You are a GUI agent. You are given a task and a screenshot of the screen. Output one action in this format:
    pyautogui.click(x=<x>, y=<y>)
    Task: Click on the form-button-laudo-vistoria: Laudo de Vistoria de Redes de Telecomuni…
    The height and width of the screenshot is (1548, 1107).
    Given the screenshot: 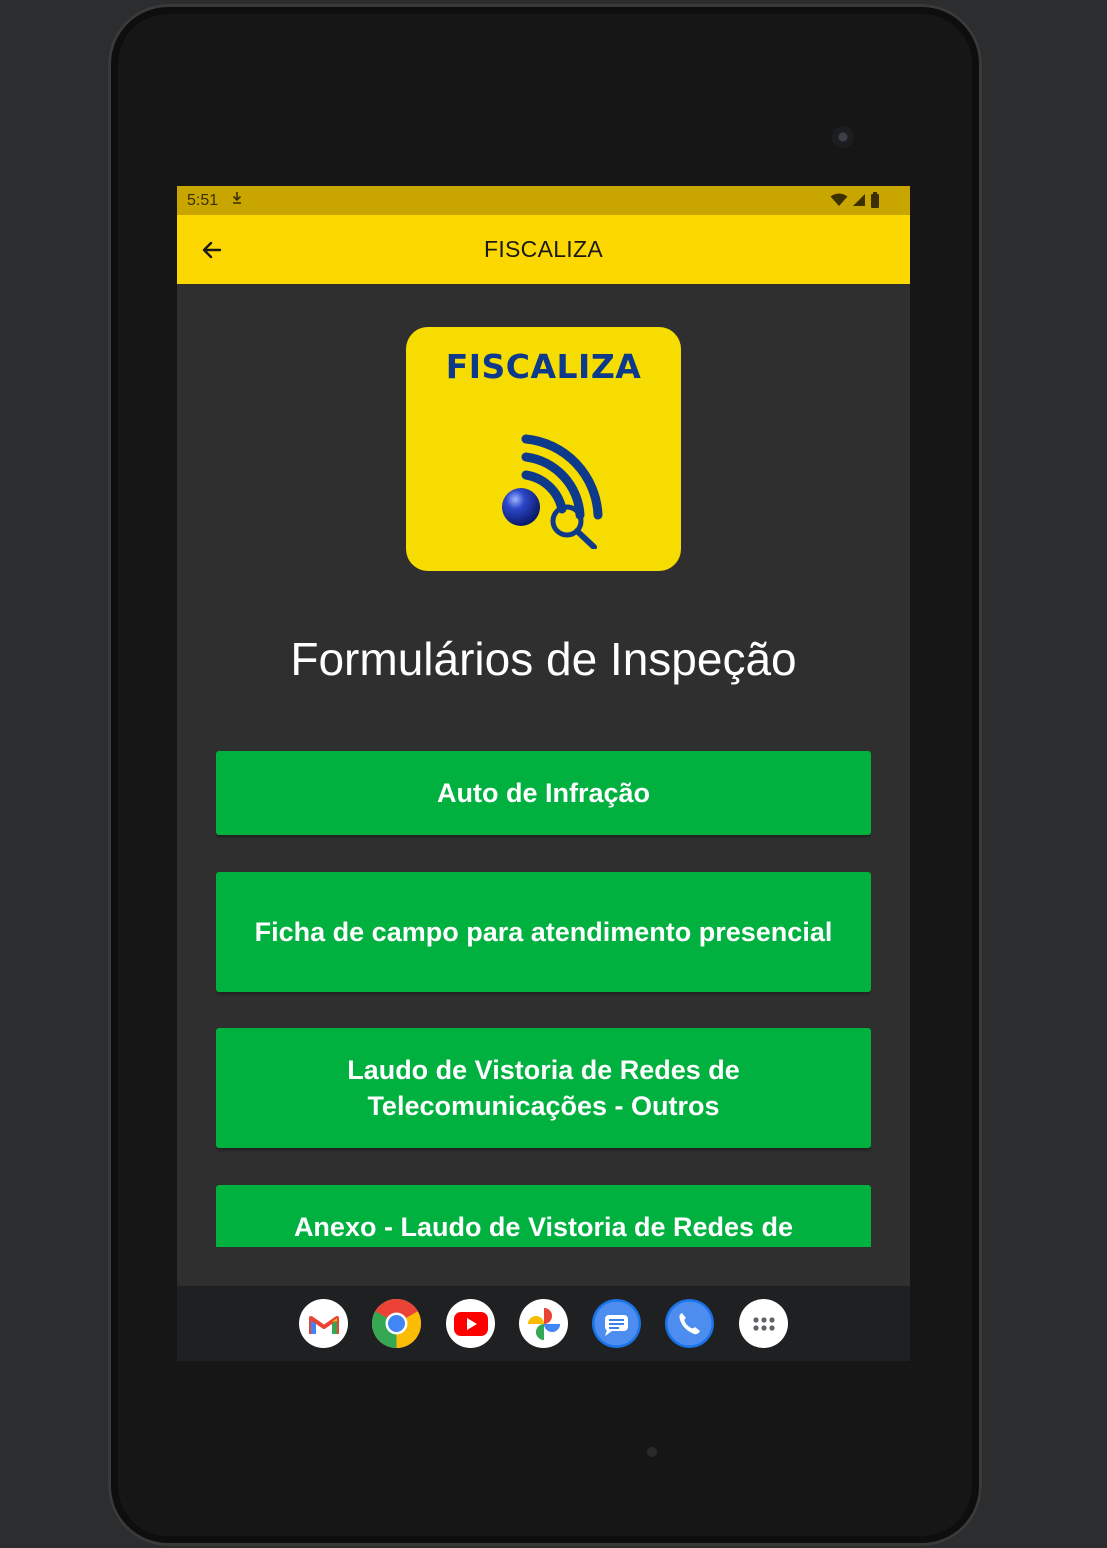 What is the action you would take?
    pyautogui.click(x=543, y=1088)
    